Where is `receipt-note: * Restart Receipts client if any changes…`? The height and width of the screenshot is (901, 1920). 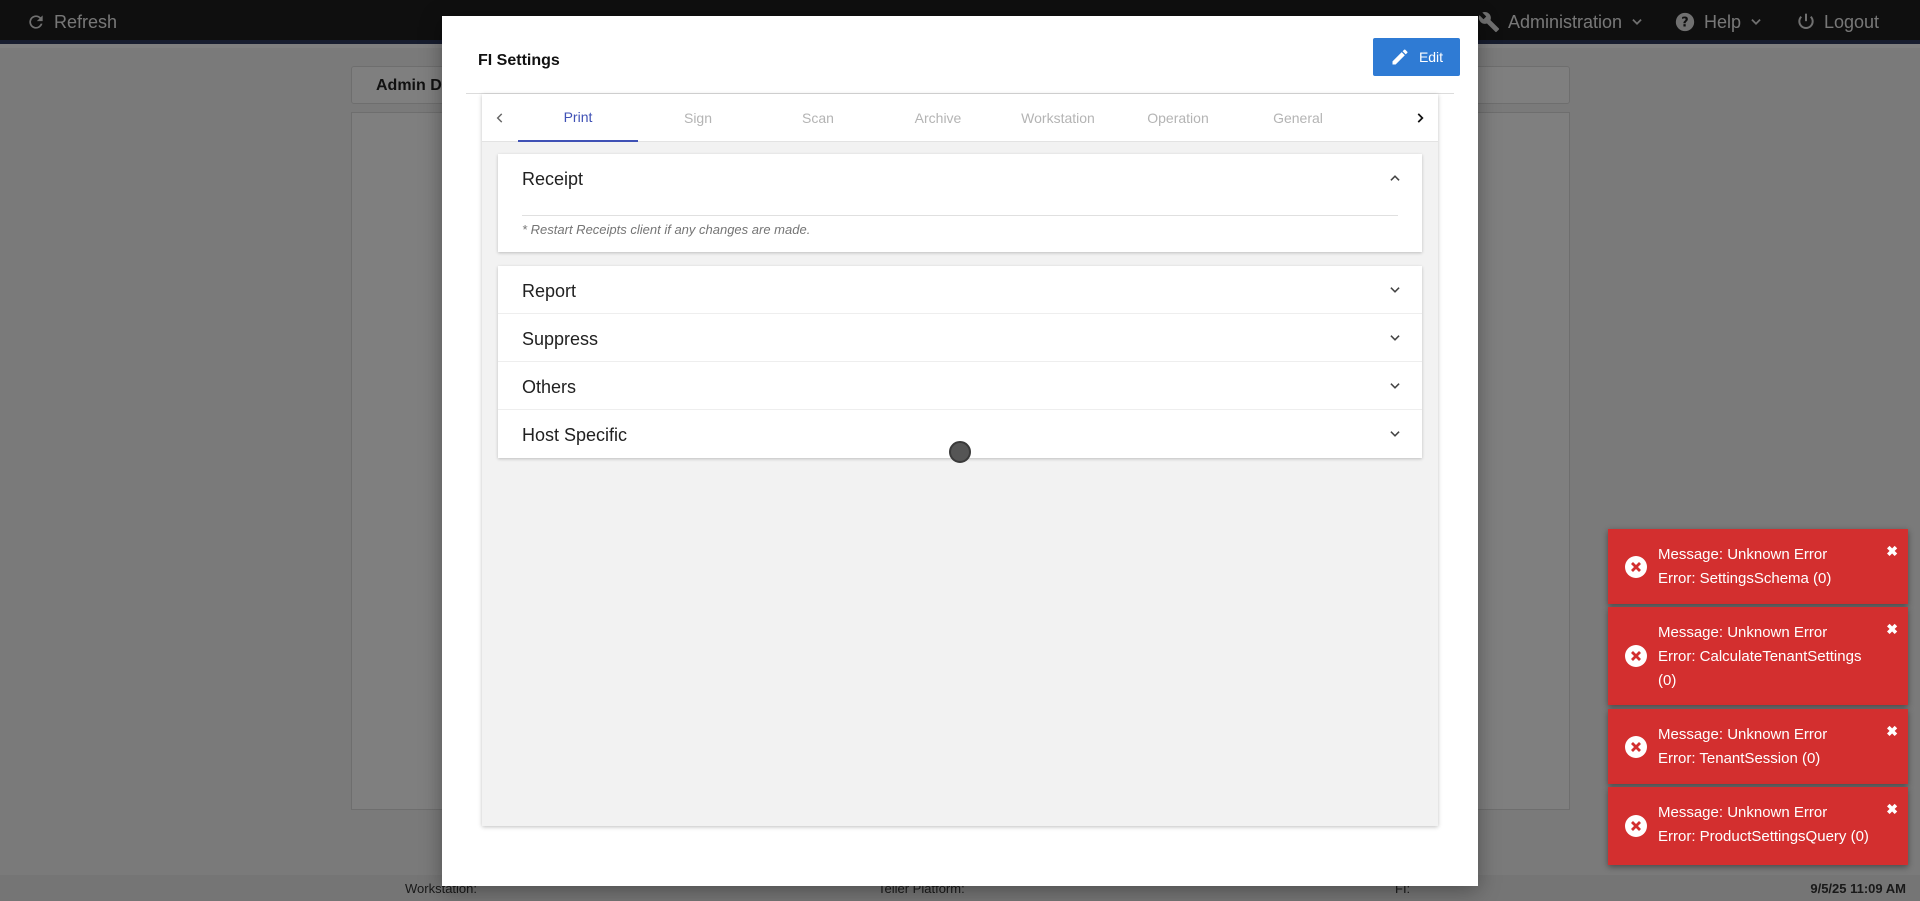
receipt-note: * Restart Receipts client if any changes… is located at coordinates (666, 229).